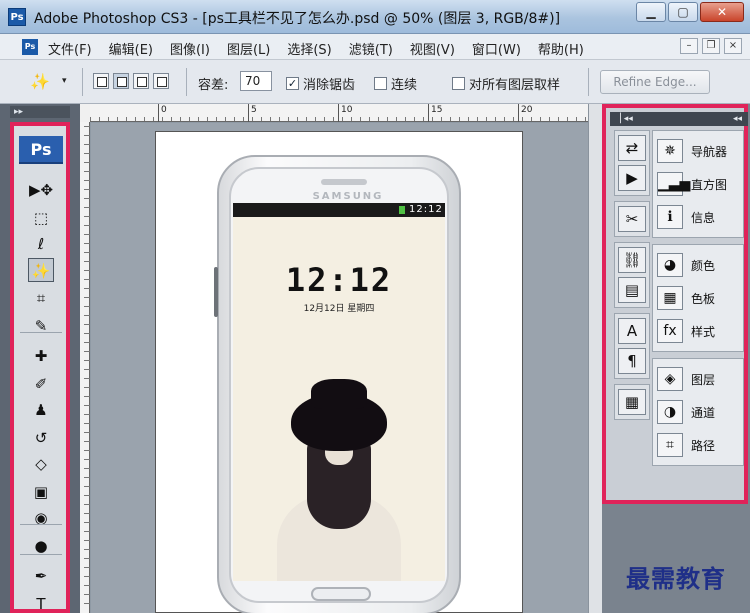 The width and height of the screenshot is (750, 613). What do you see at coordinates (632, 331) in the screenshot?
I see `character-icon: A` at bounding box center [632, 331].